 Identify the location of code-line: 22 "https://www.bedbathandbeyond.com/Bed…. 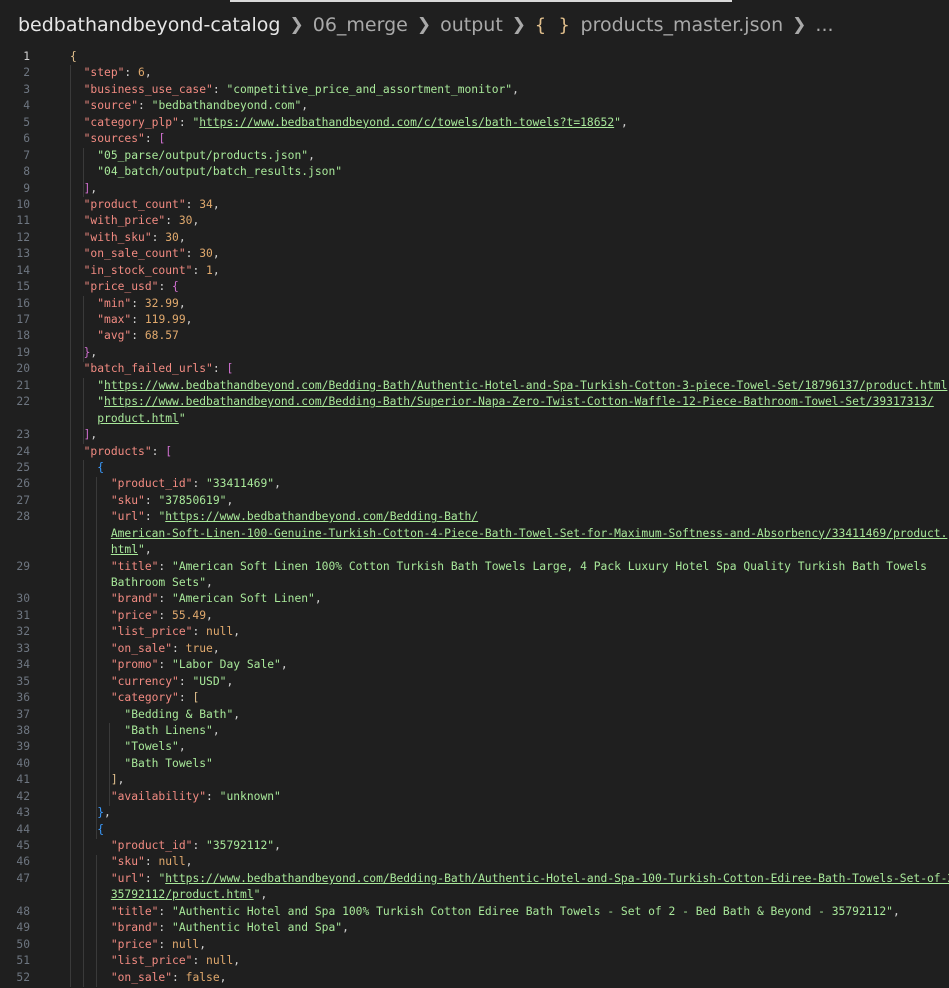
(474, 402).